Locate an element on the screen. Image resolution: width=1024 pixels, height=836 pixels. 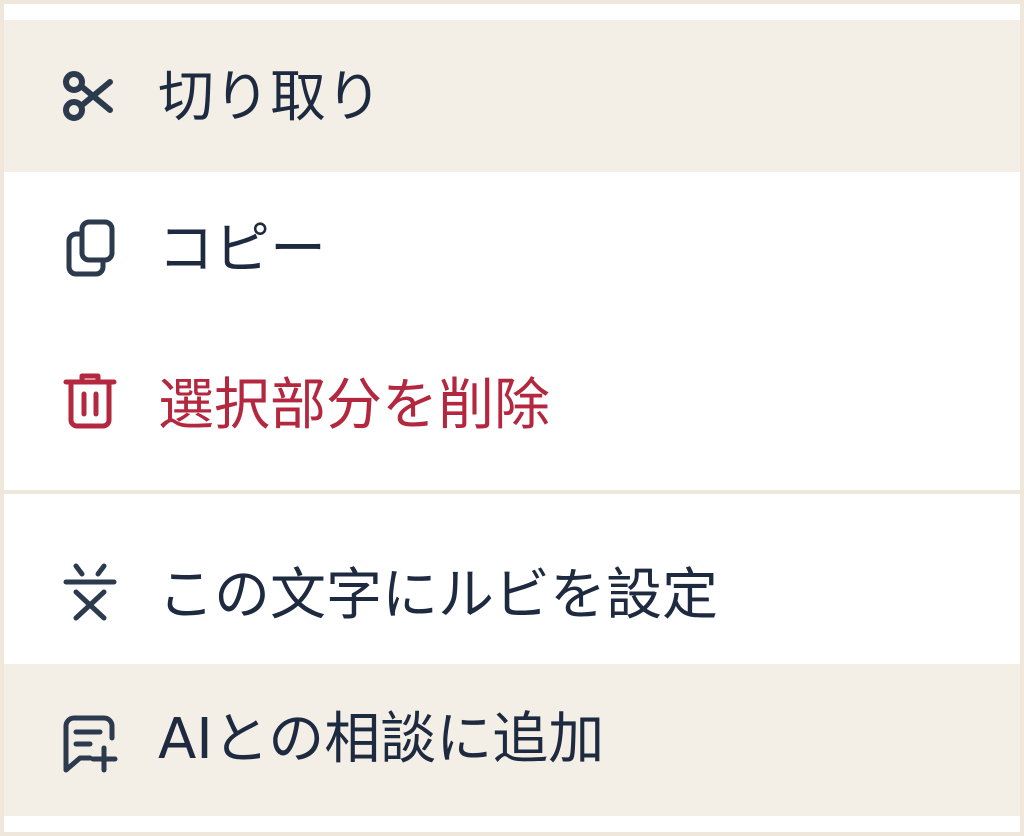
menu-item-cut-label: 切り取り is located at coordinates (270, 97).